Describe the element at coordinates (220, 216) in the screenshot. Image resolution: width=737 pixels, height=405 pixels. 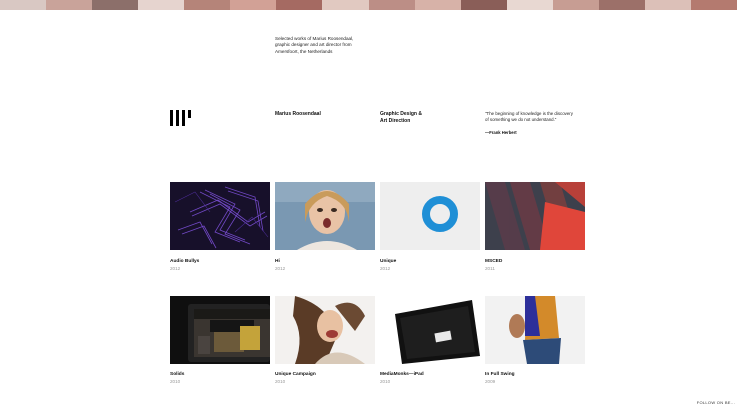
I see `project-thumb-audio-bullys` at that location.